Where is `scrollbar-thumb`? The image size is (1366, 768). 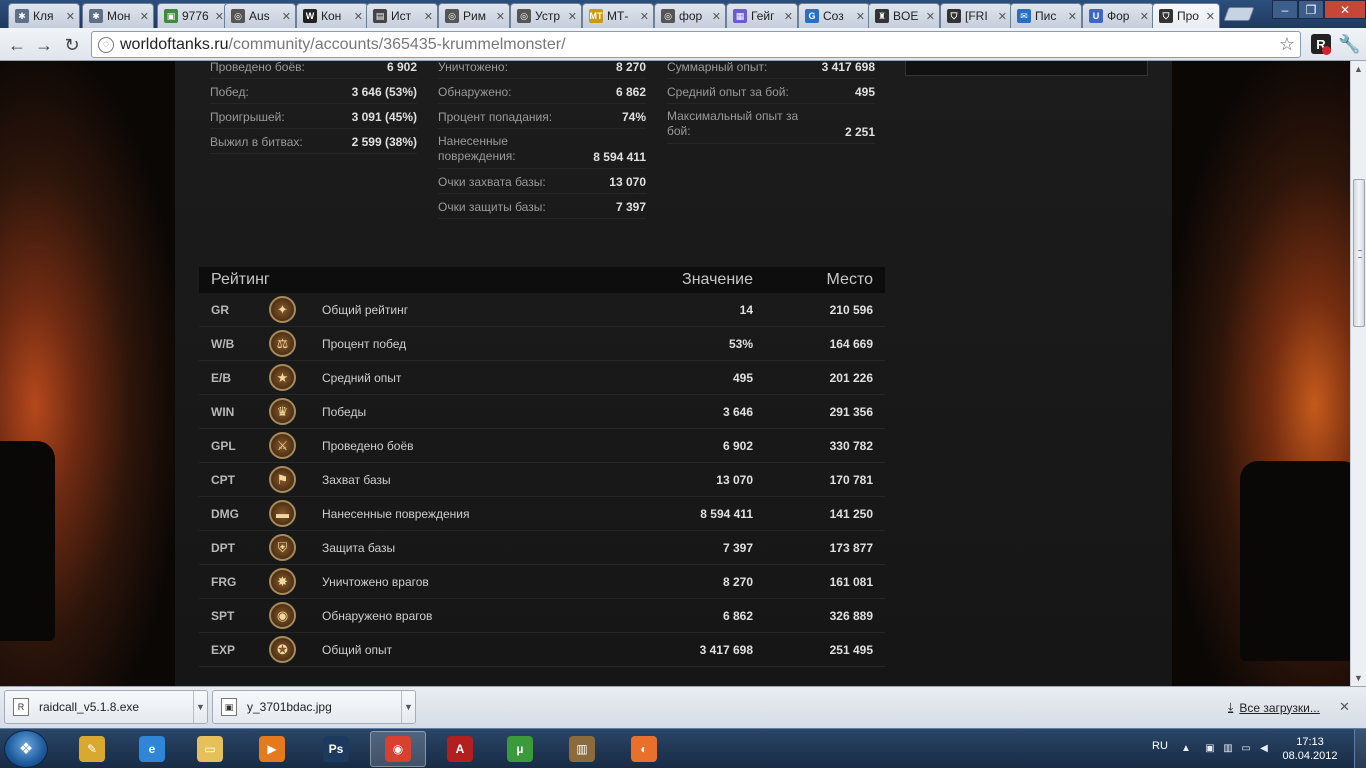 scrollbar-thumb is located at coordinates (1359, 253).